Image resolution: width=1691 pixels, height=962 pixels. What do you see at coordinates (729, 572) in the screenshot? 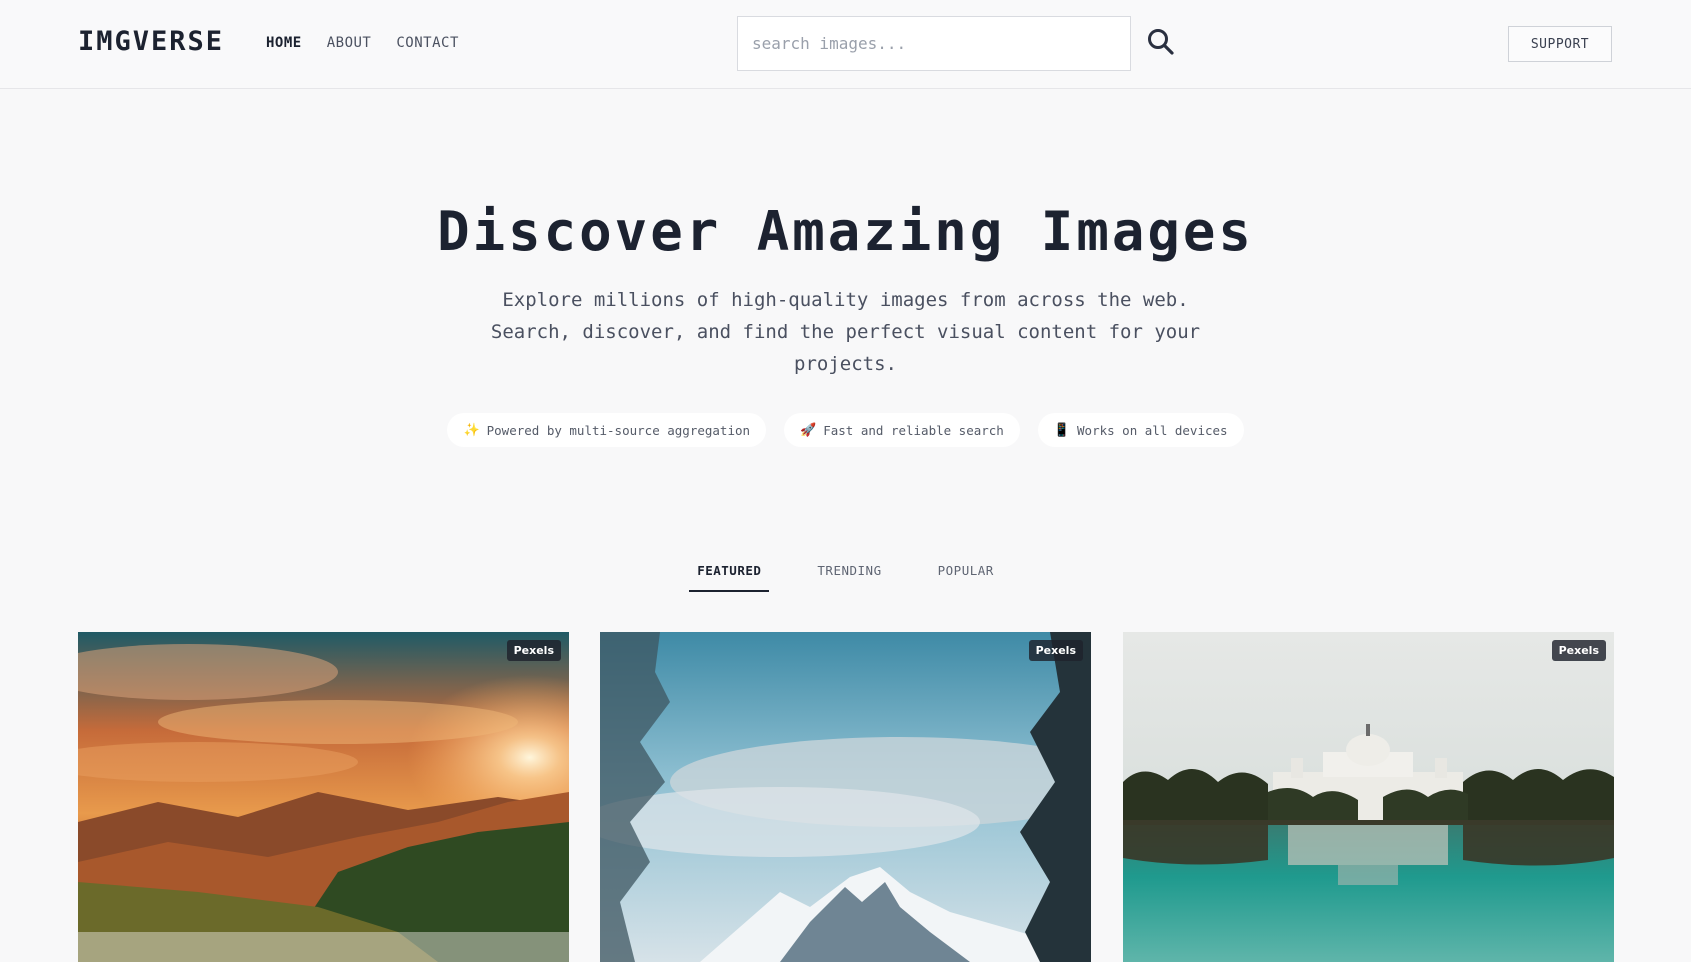
I see `tab-featured: FEATURED` at bounding box center [729, 572].